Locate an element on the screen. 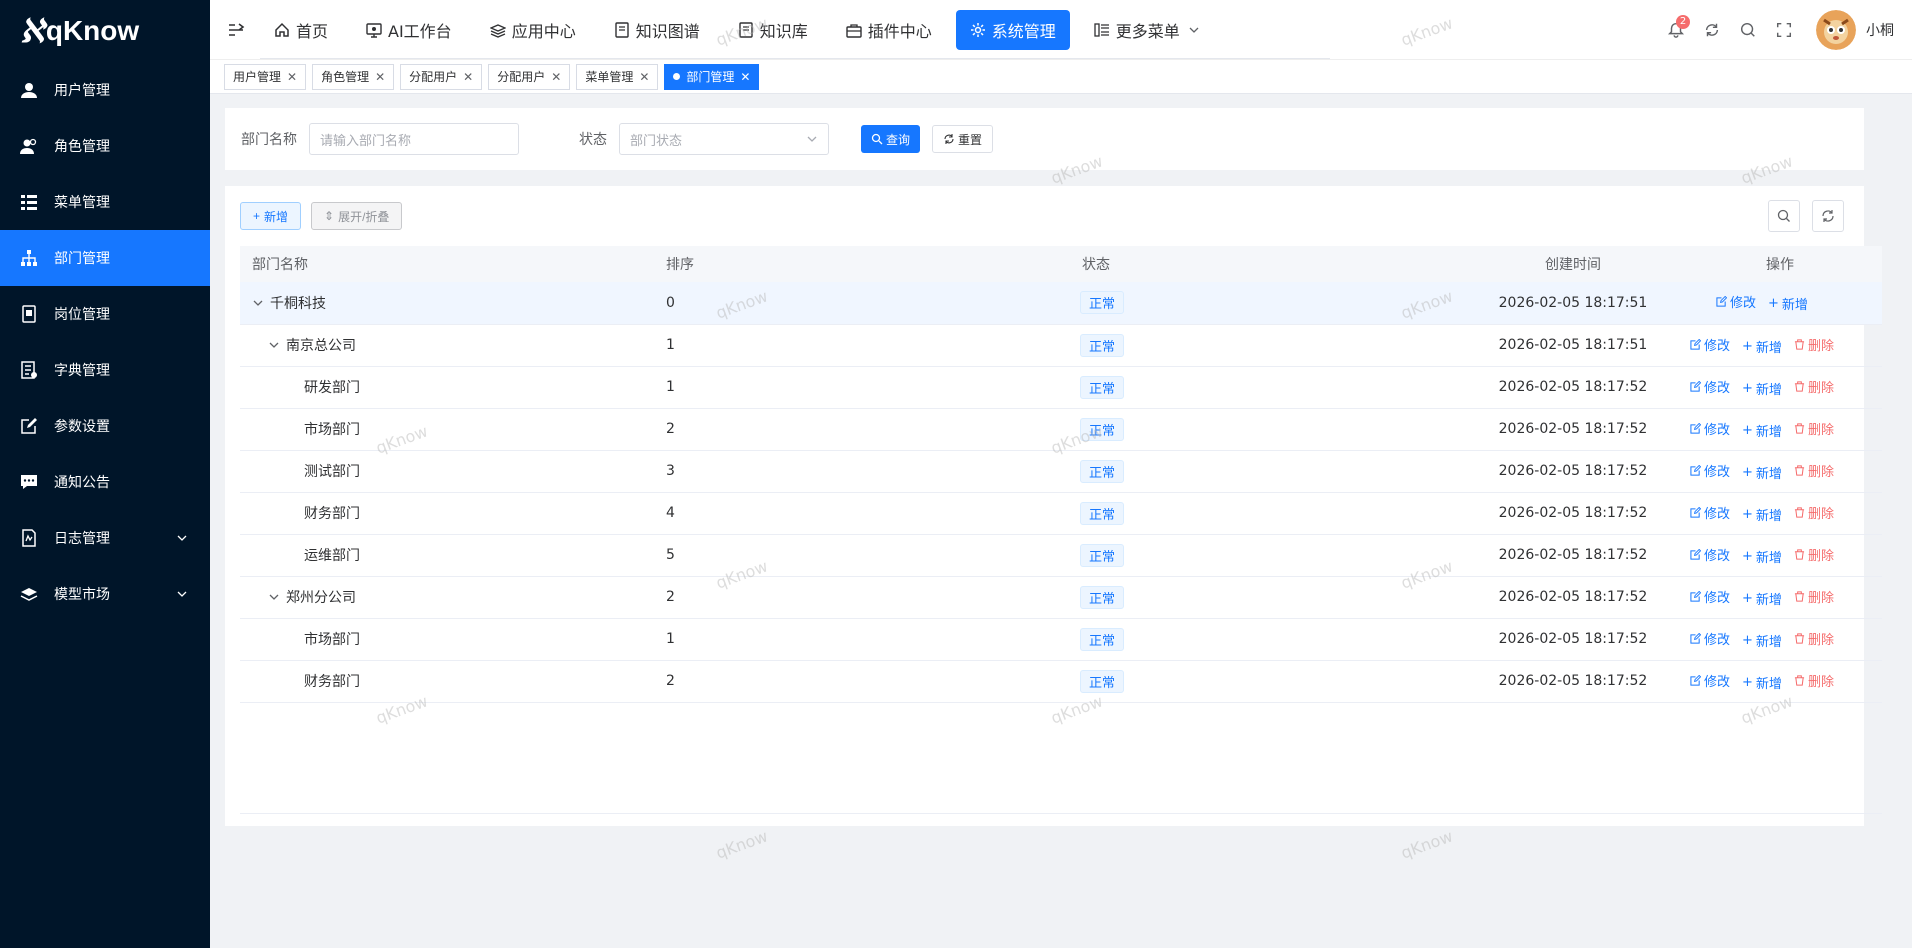 Image resolution: width=1912 pixels, height=948 pixels. table-header-row: 部门名称 排序 状态 创建时间 操作 is located at coordinates (1061, 264).